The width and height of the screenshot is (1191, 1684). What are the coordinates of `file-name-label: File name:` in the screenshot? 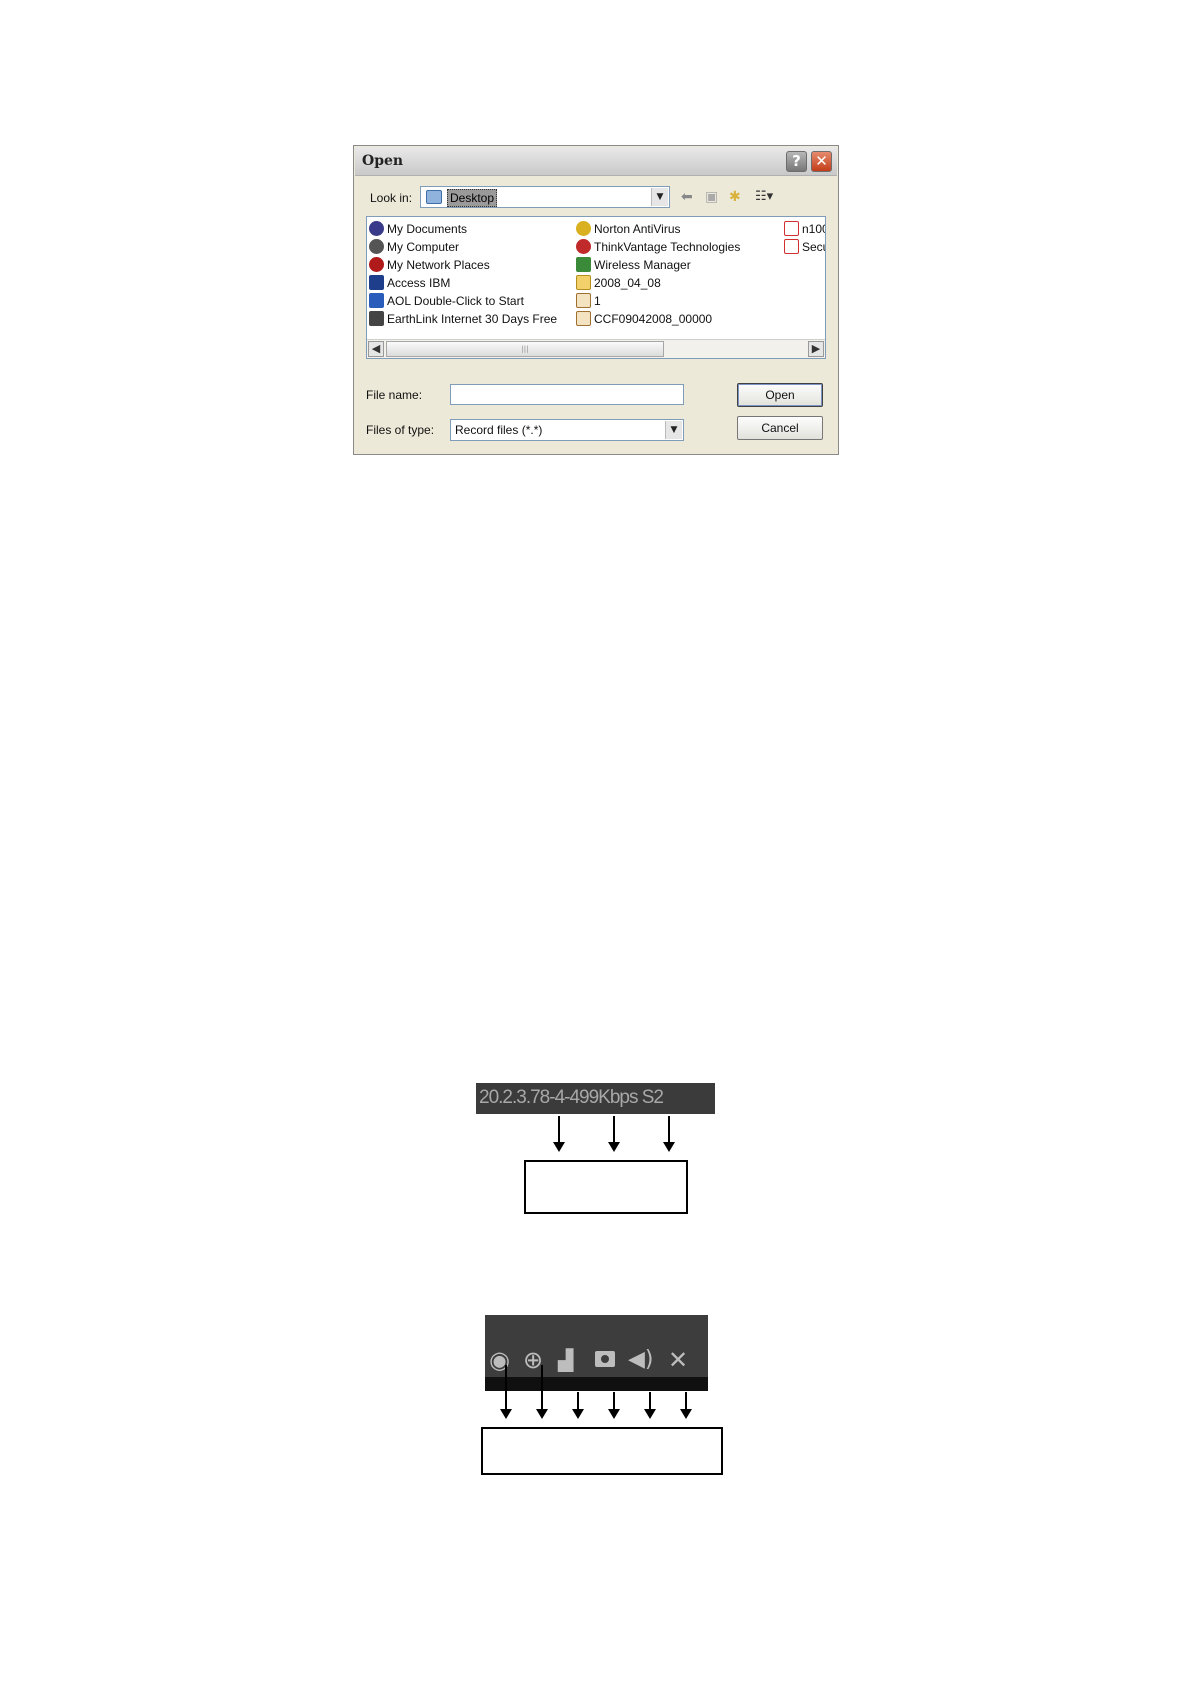 It's located at (394, 395).